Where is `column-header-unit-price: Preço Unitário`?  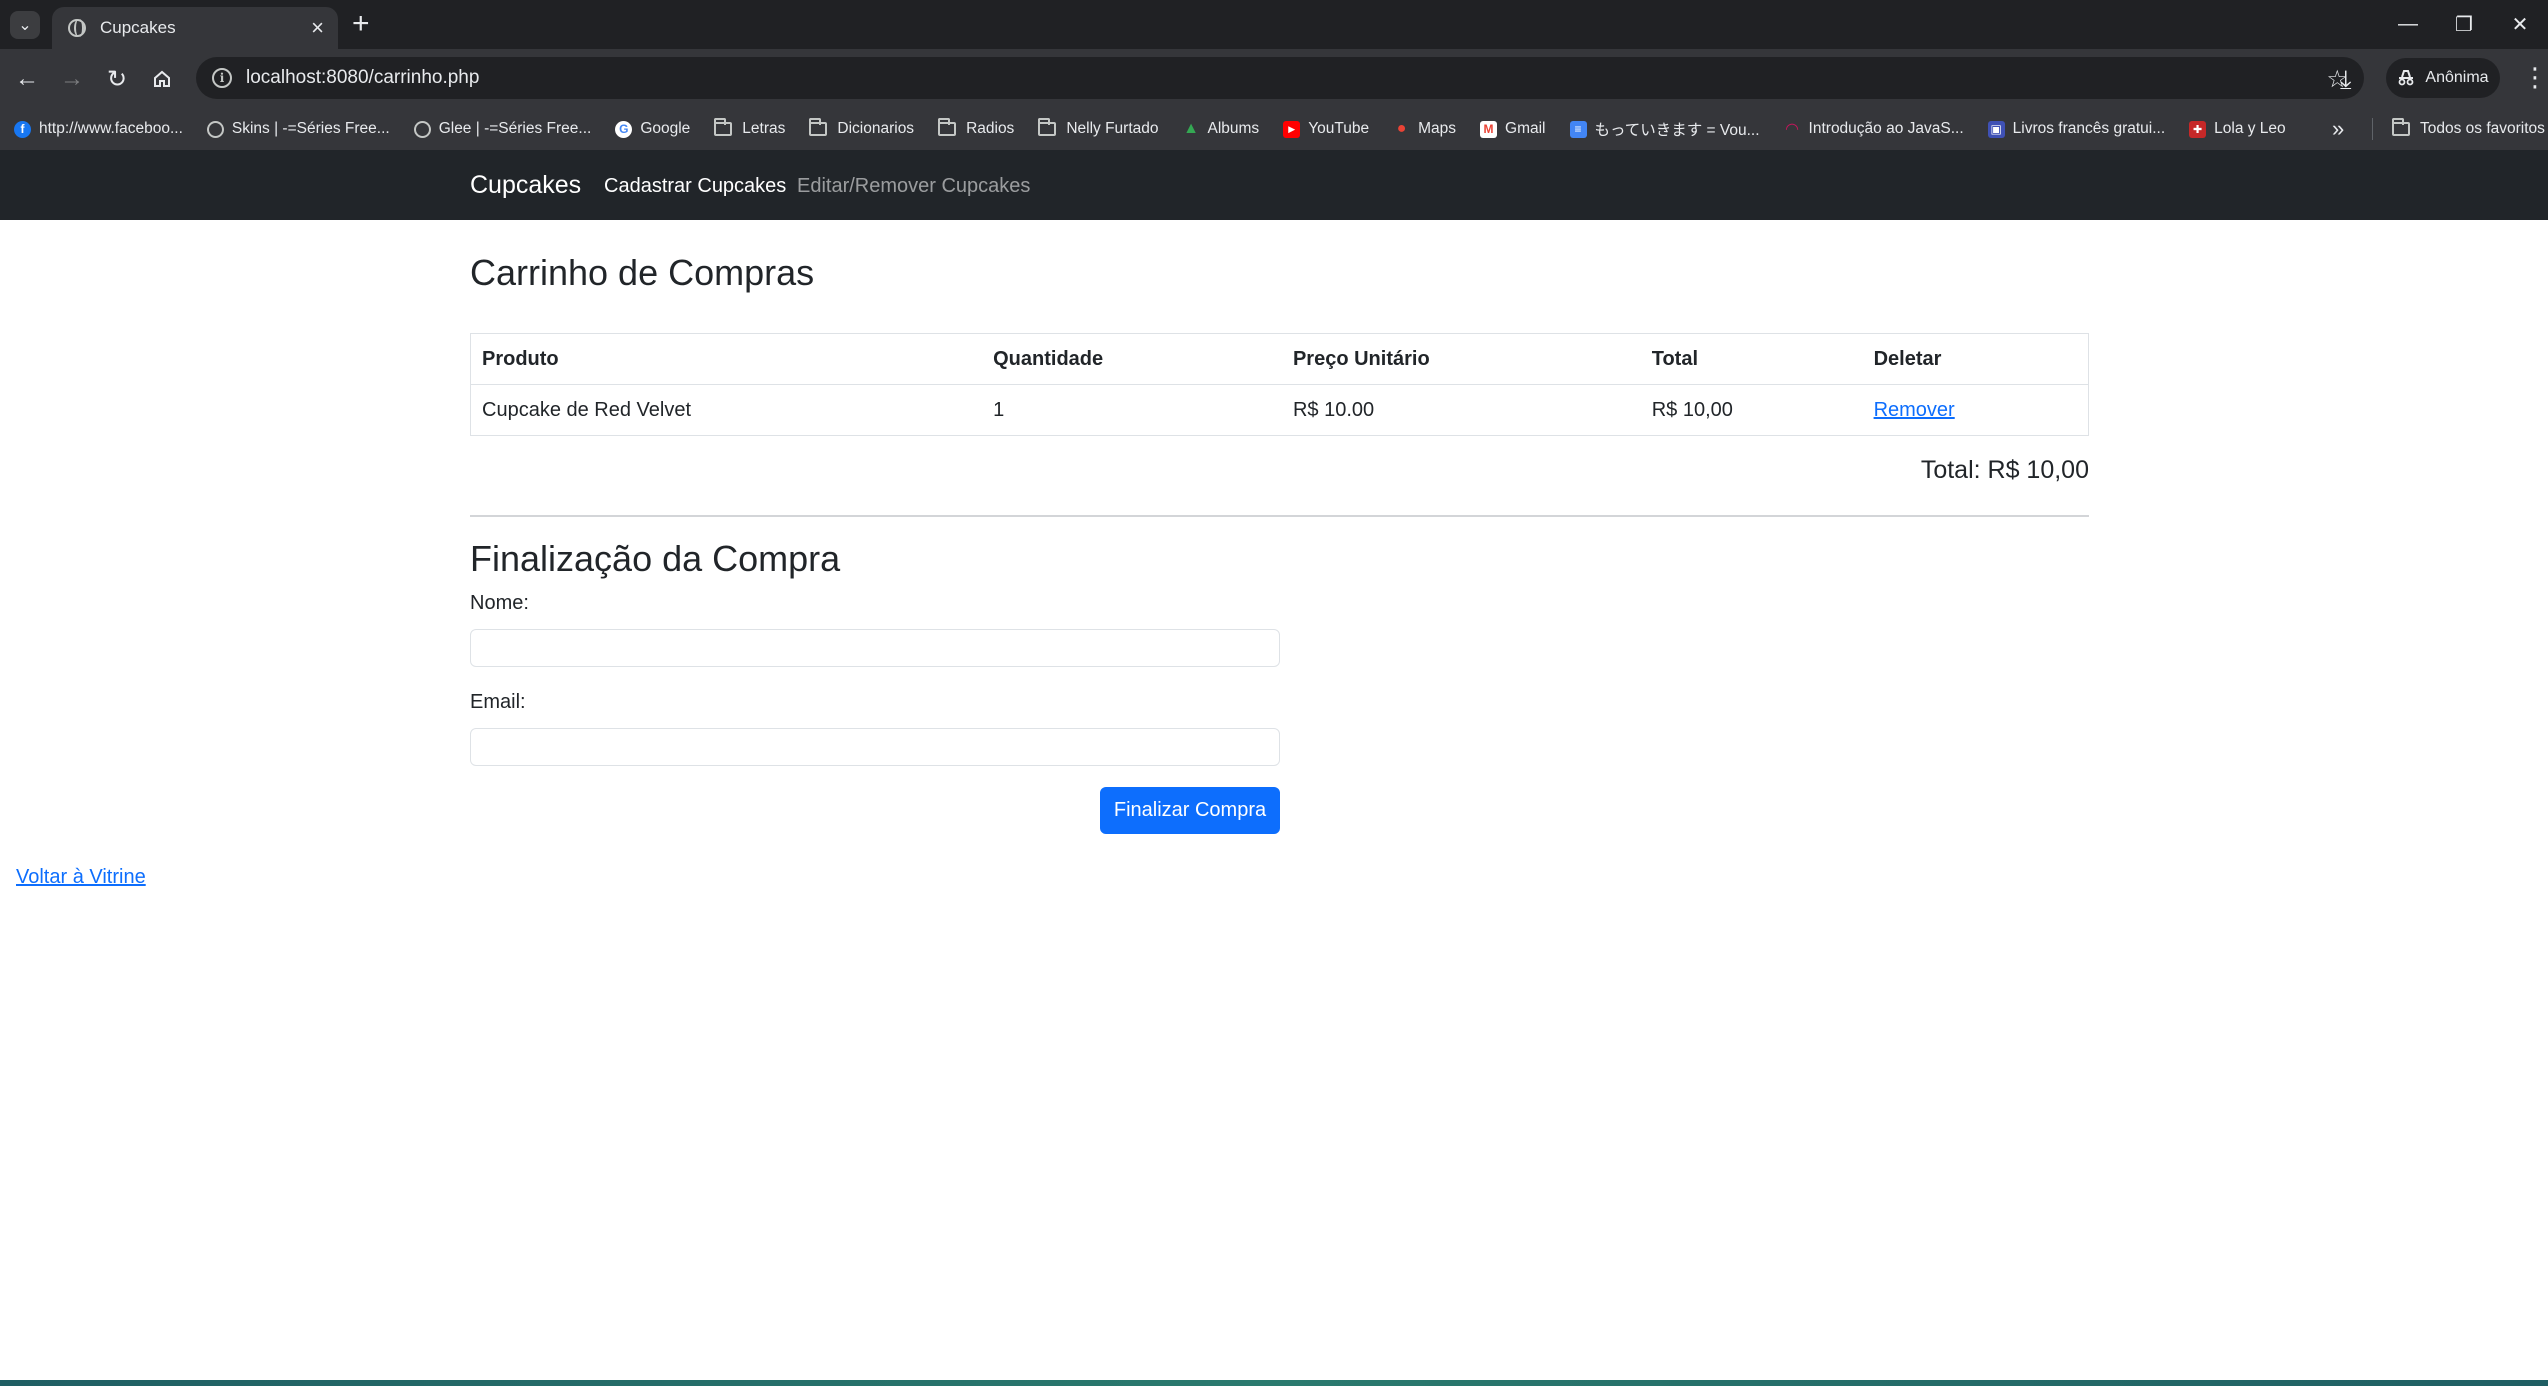 column-header-unit-price: Preço Unitário is located at coordinates (1461, 359).